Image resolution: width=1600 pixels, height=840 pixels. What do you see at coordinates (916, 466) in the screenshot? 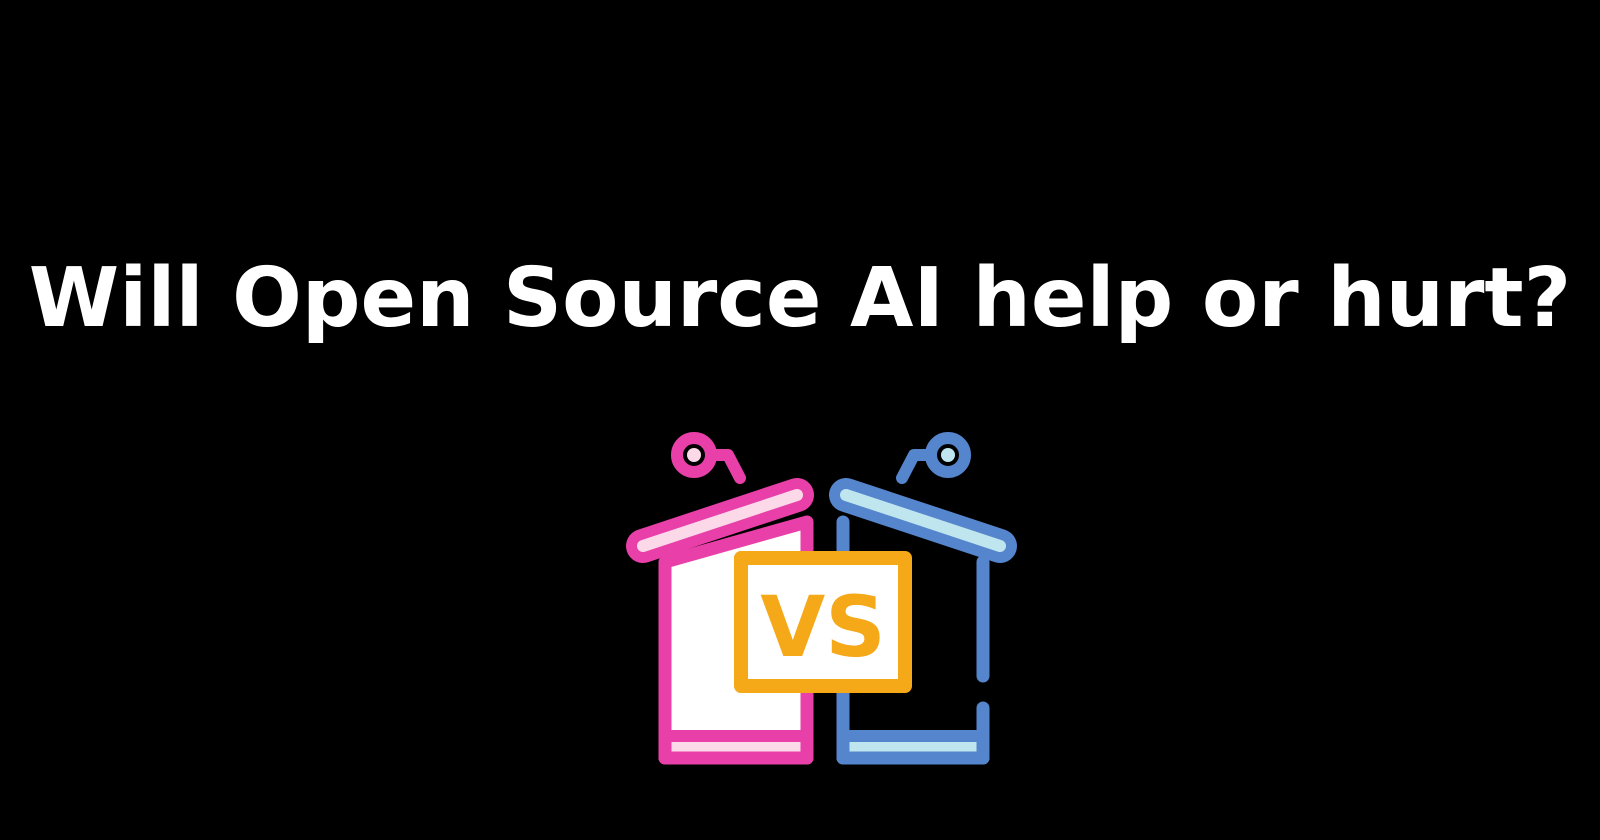
I see `right-mic-stem` at bounding box center [916, 466].